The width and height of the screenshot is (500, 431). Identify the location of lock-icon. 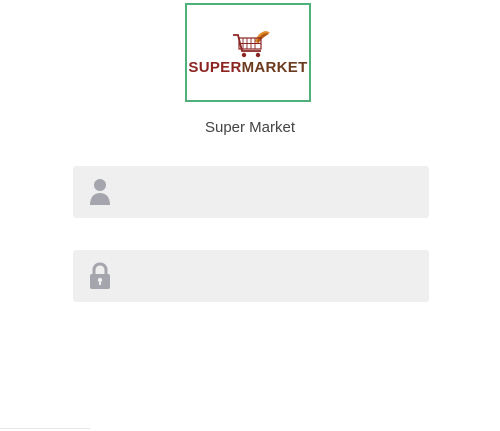
(100, 275).